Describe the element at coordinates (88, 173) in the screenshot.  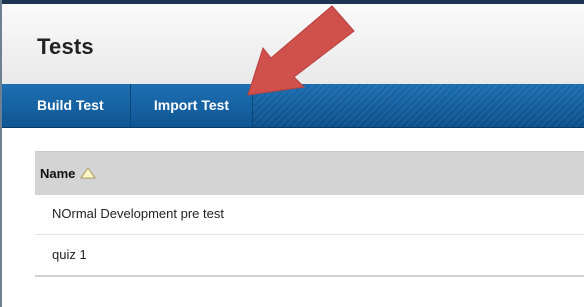
I see `sort-up-triangle-icon` at that location.